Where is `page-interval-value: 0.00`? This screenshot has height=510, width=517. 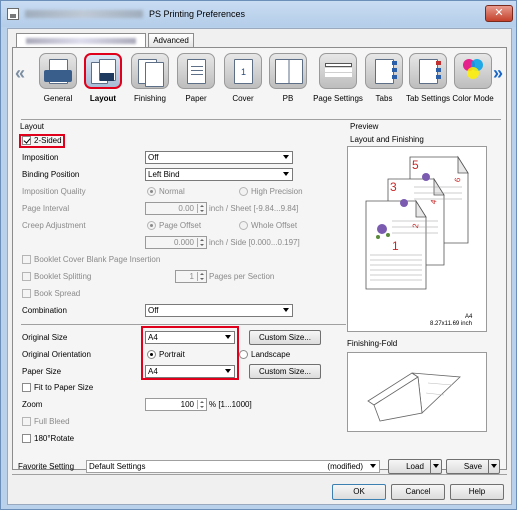
page-interval-value: 0.00 is located at coordinates (186, 208).